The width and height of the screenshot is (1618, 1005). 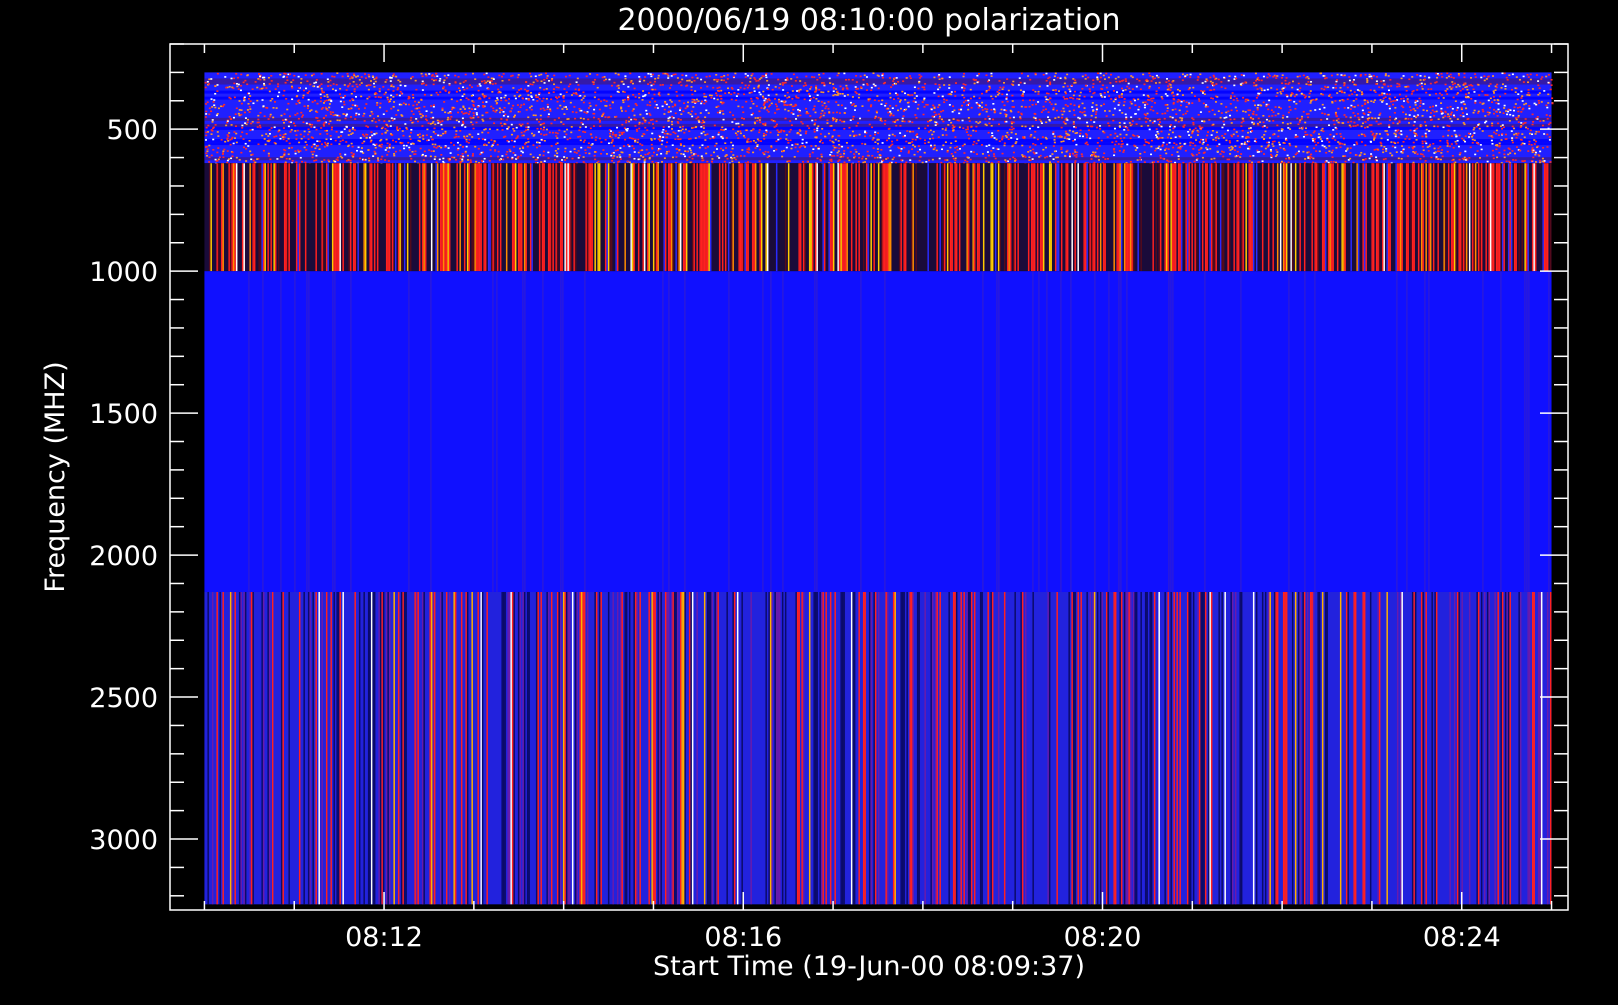 I want to click on y-axis-title: Frequency (MHZ), so click(x=55, y=476).